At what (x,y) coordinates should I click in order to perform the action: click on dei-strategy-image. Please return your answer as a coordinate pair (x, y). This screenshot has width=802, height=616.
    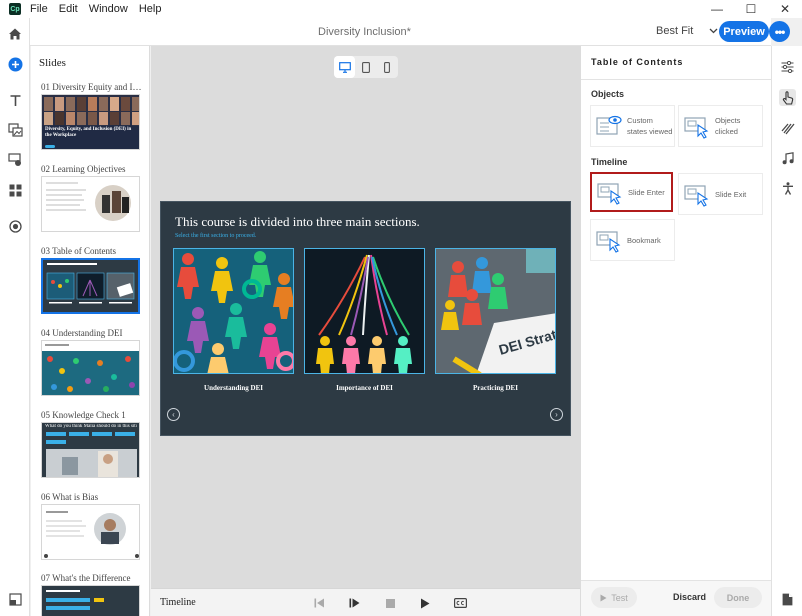
    Looking at the image, I should click on (495, 311).